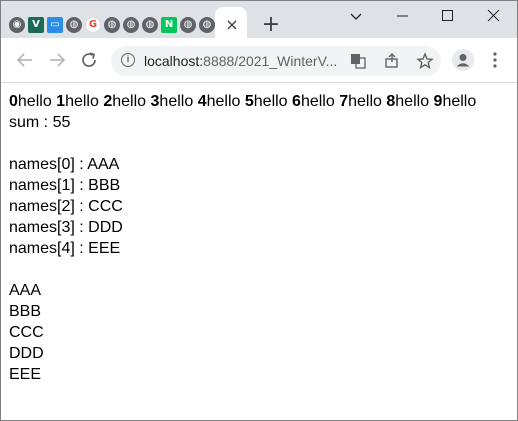 This screenshot has height=421, width=518. I want to click on hello-item: 0hello, so click(30, 101).